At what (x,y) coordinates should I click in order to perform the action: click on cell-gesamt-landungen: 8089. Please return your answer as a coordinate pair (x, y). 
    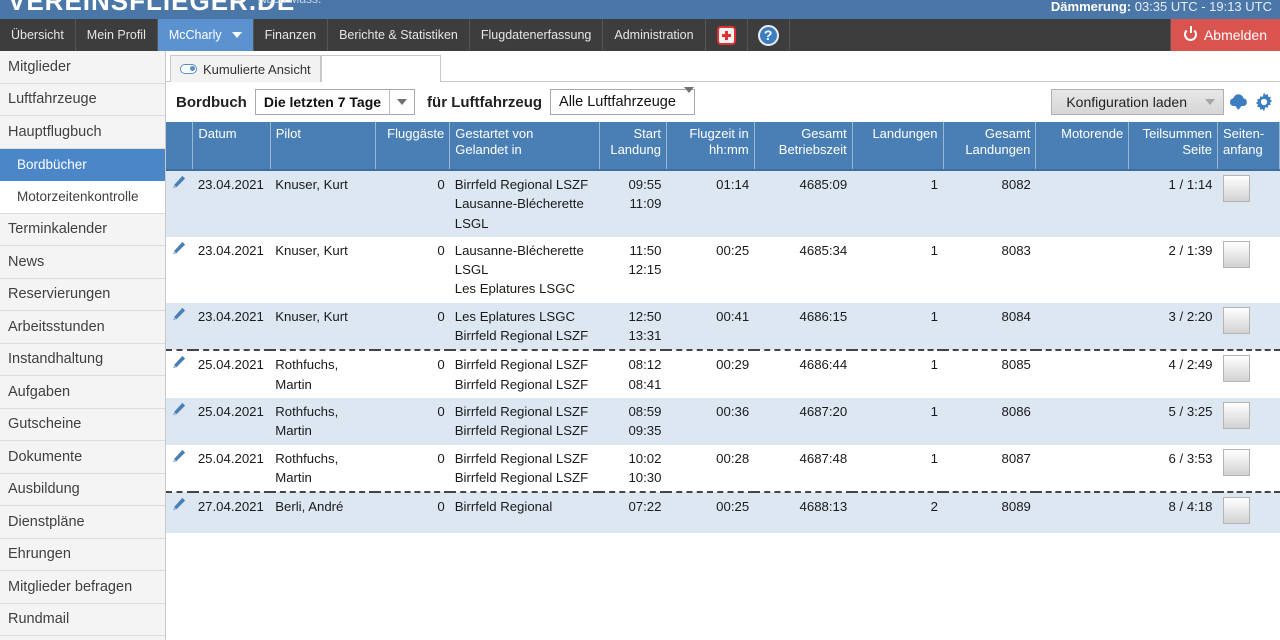
    Looking at the image, I should click on (989, 512).